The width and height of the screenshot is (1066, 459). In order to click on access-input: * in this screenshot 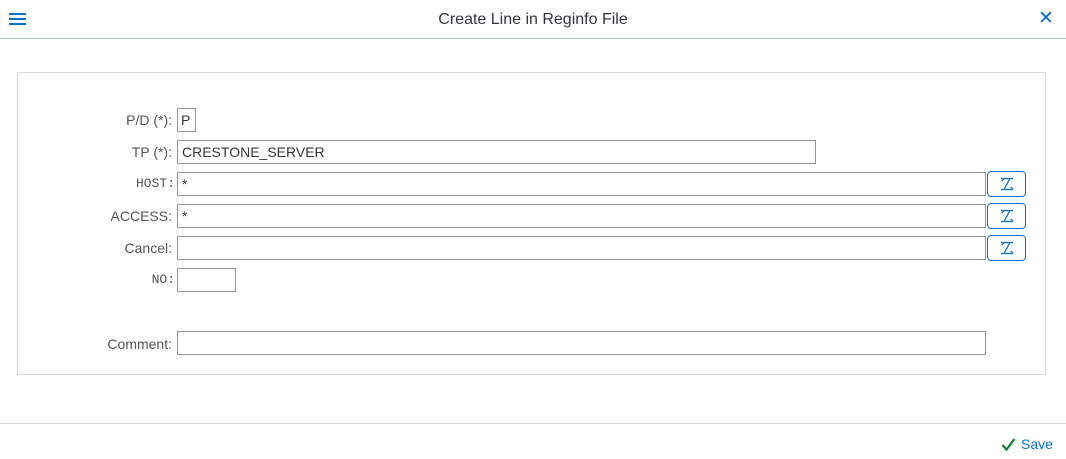, I will do `click(581, 216)`.